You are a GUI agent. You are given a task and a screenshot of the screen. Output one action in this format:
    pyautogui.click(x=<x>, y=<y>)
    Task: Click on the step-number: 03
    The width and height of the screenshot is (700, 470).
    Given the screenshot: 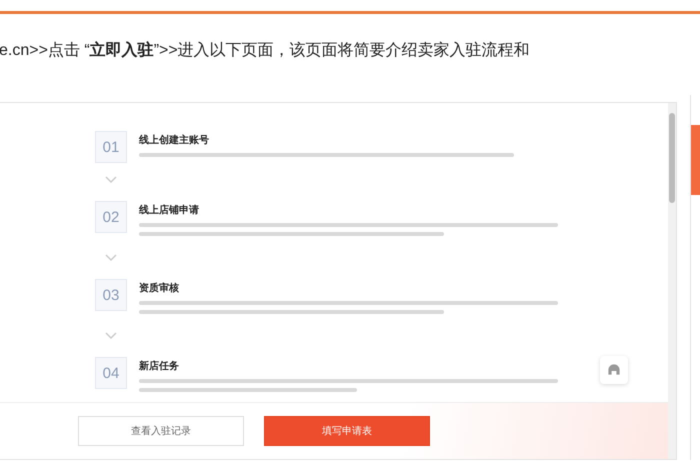 What is the action you would take?
    pyautogui.click(x=111, y=295)
    